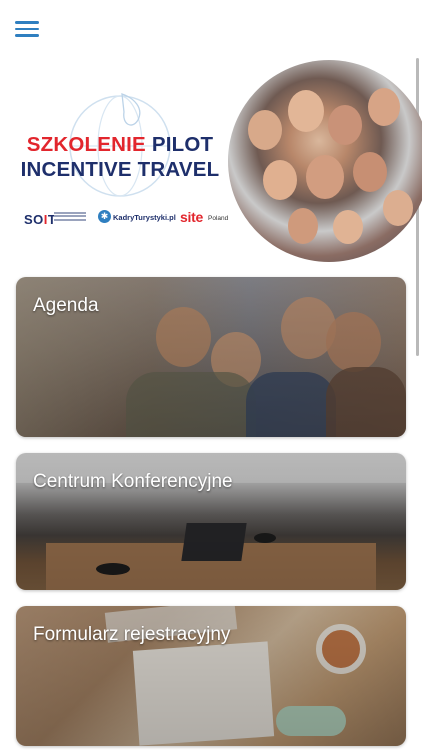 Image resolution: width=422 pixels, height=750 pixels. Describe the element at coordinates (132, 634) in the screenshot. I see `registration-card-title: Formularz rejestracyjny` at that location.